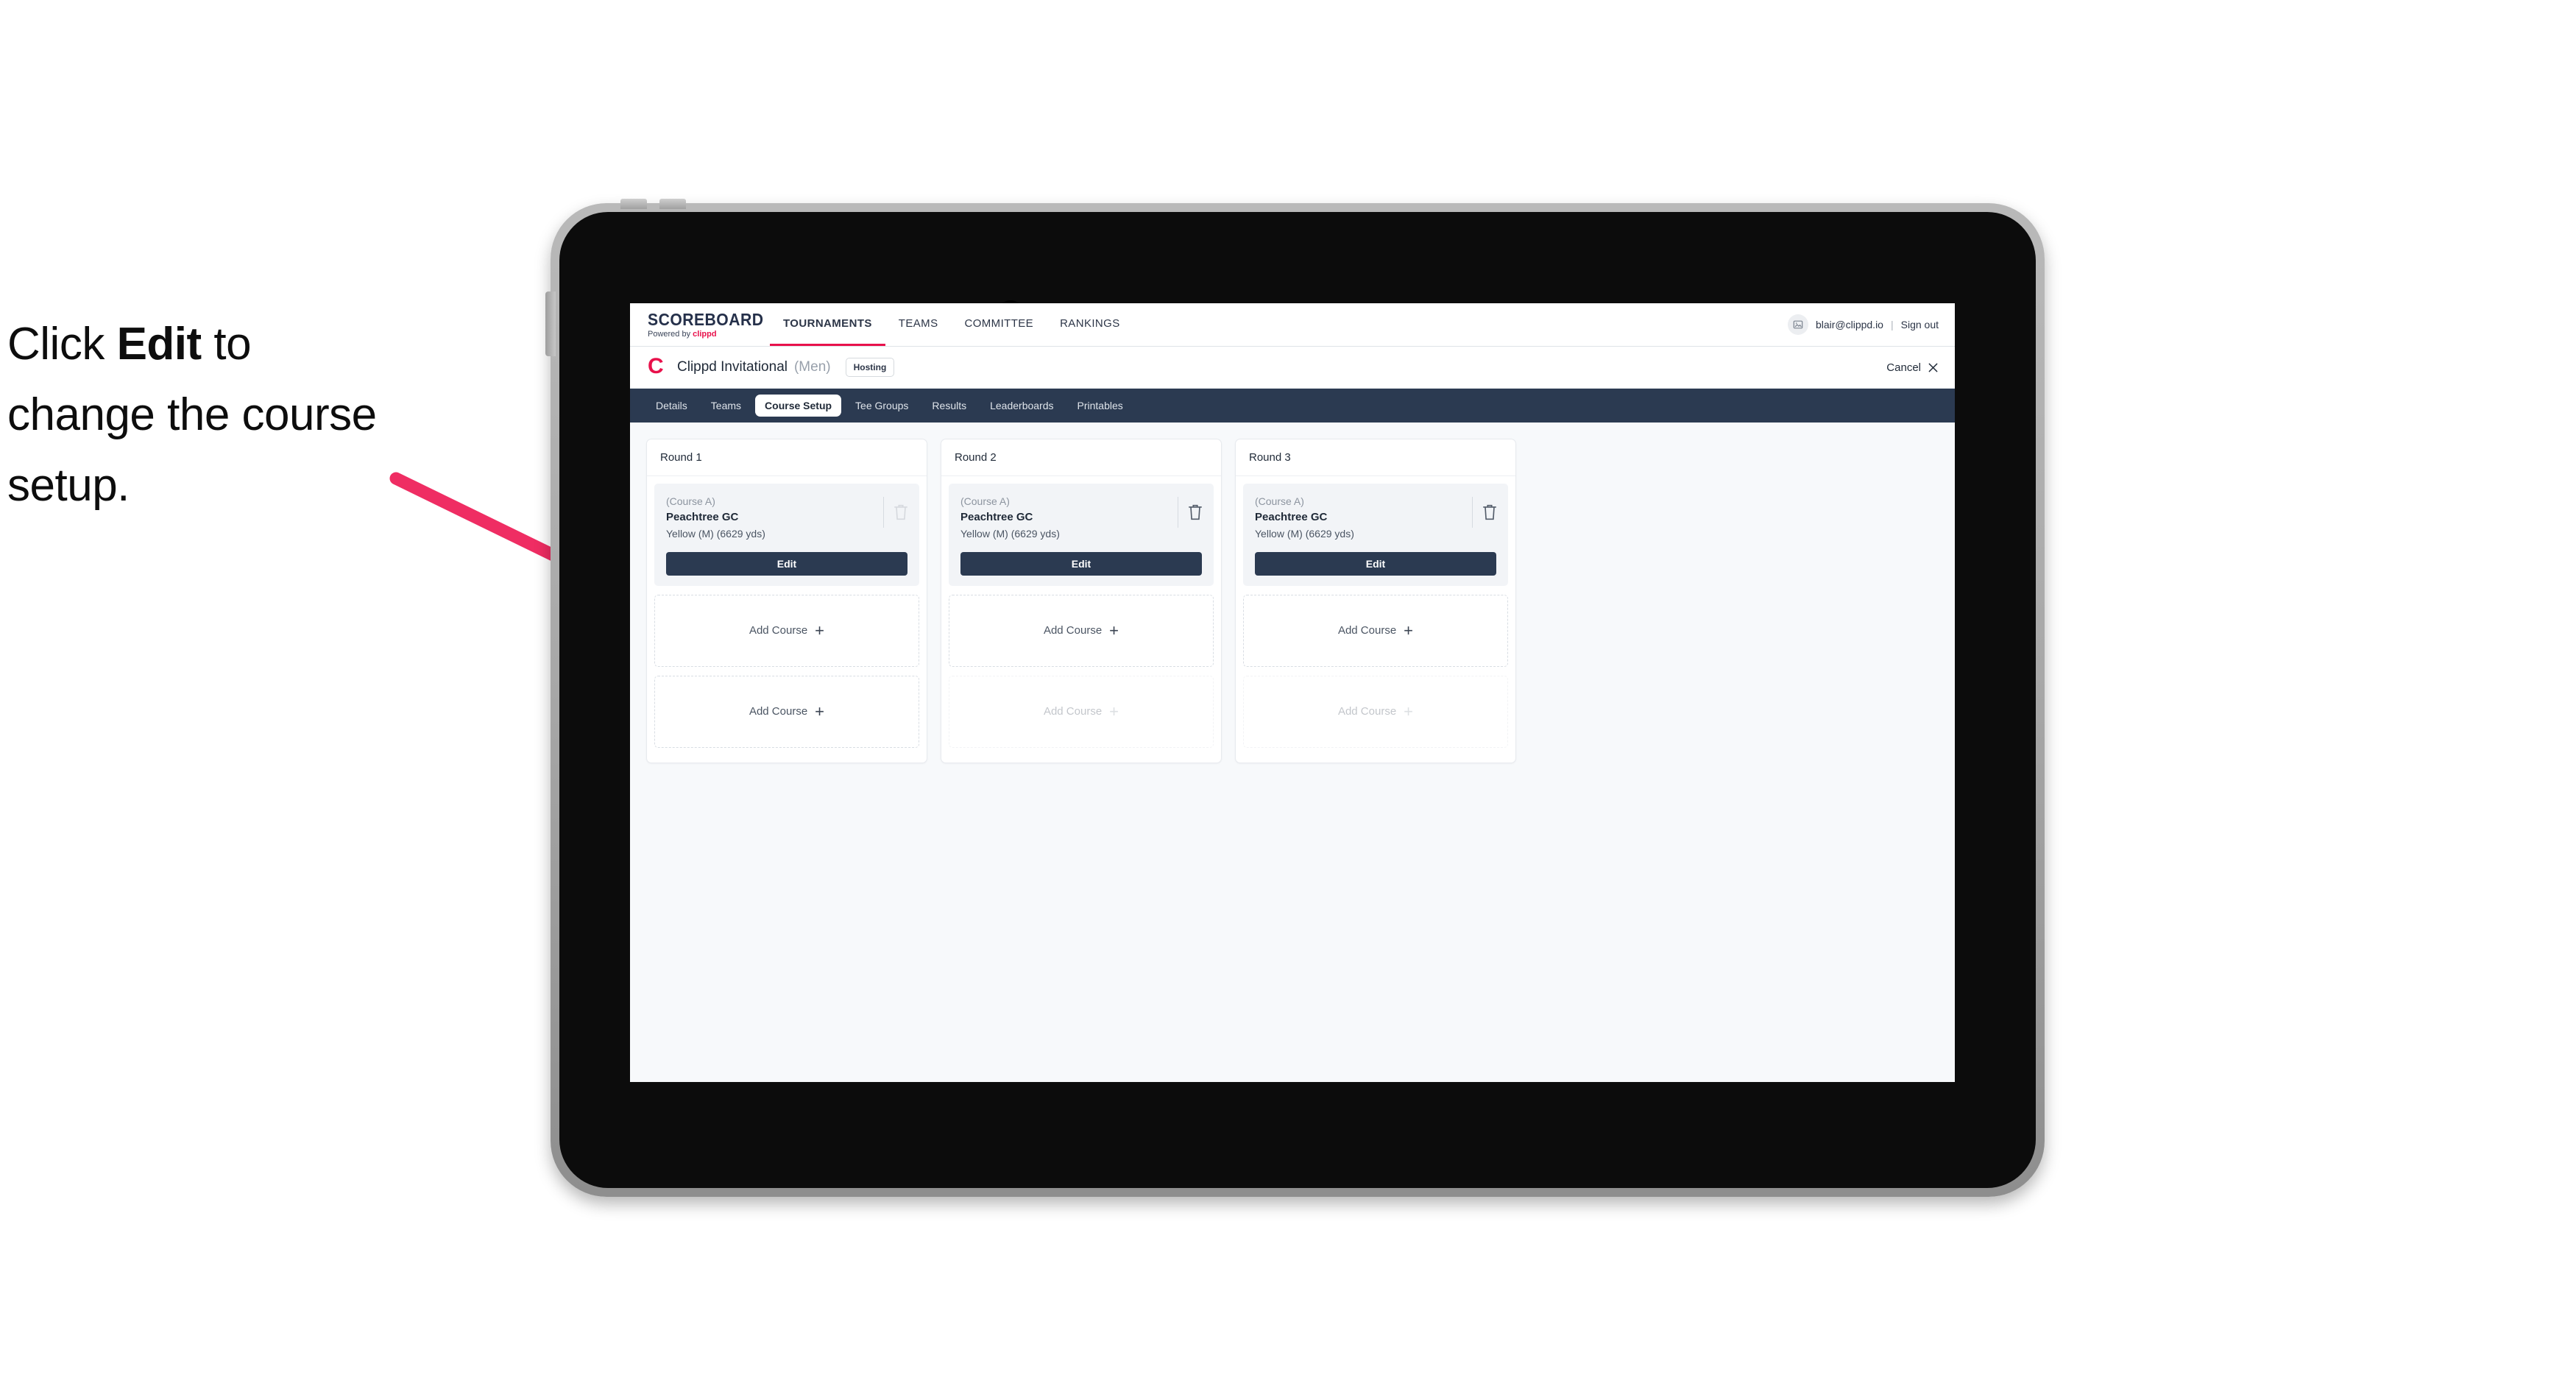 This screenshot has height=1386, width=2576. I want to click on sign-out-link: Sign out, so click(1920, 324).